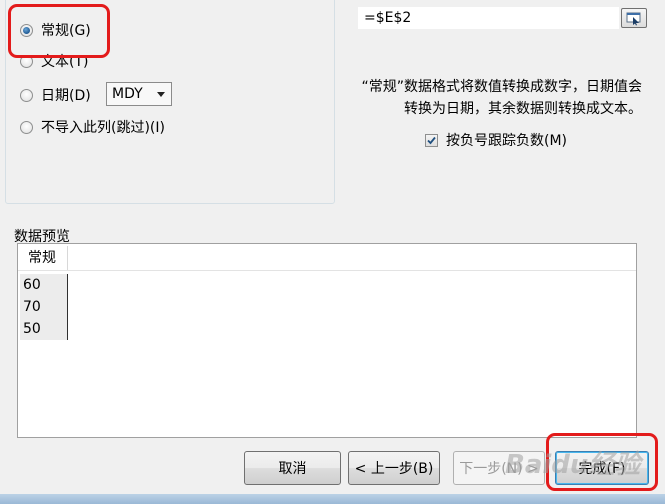 The width and height of the screenshot is (665, 504). Describe the element at coordinates (103, 128) in the screenshot. I see `radio-skip-label: 不导入此列(跳过)(I)` at that location.